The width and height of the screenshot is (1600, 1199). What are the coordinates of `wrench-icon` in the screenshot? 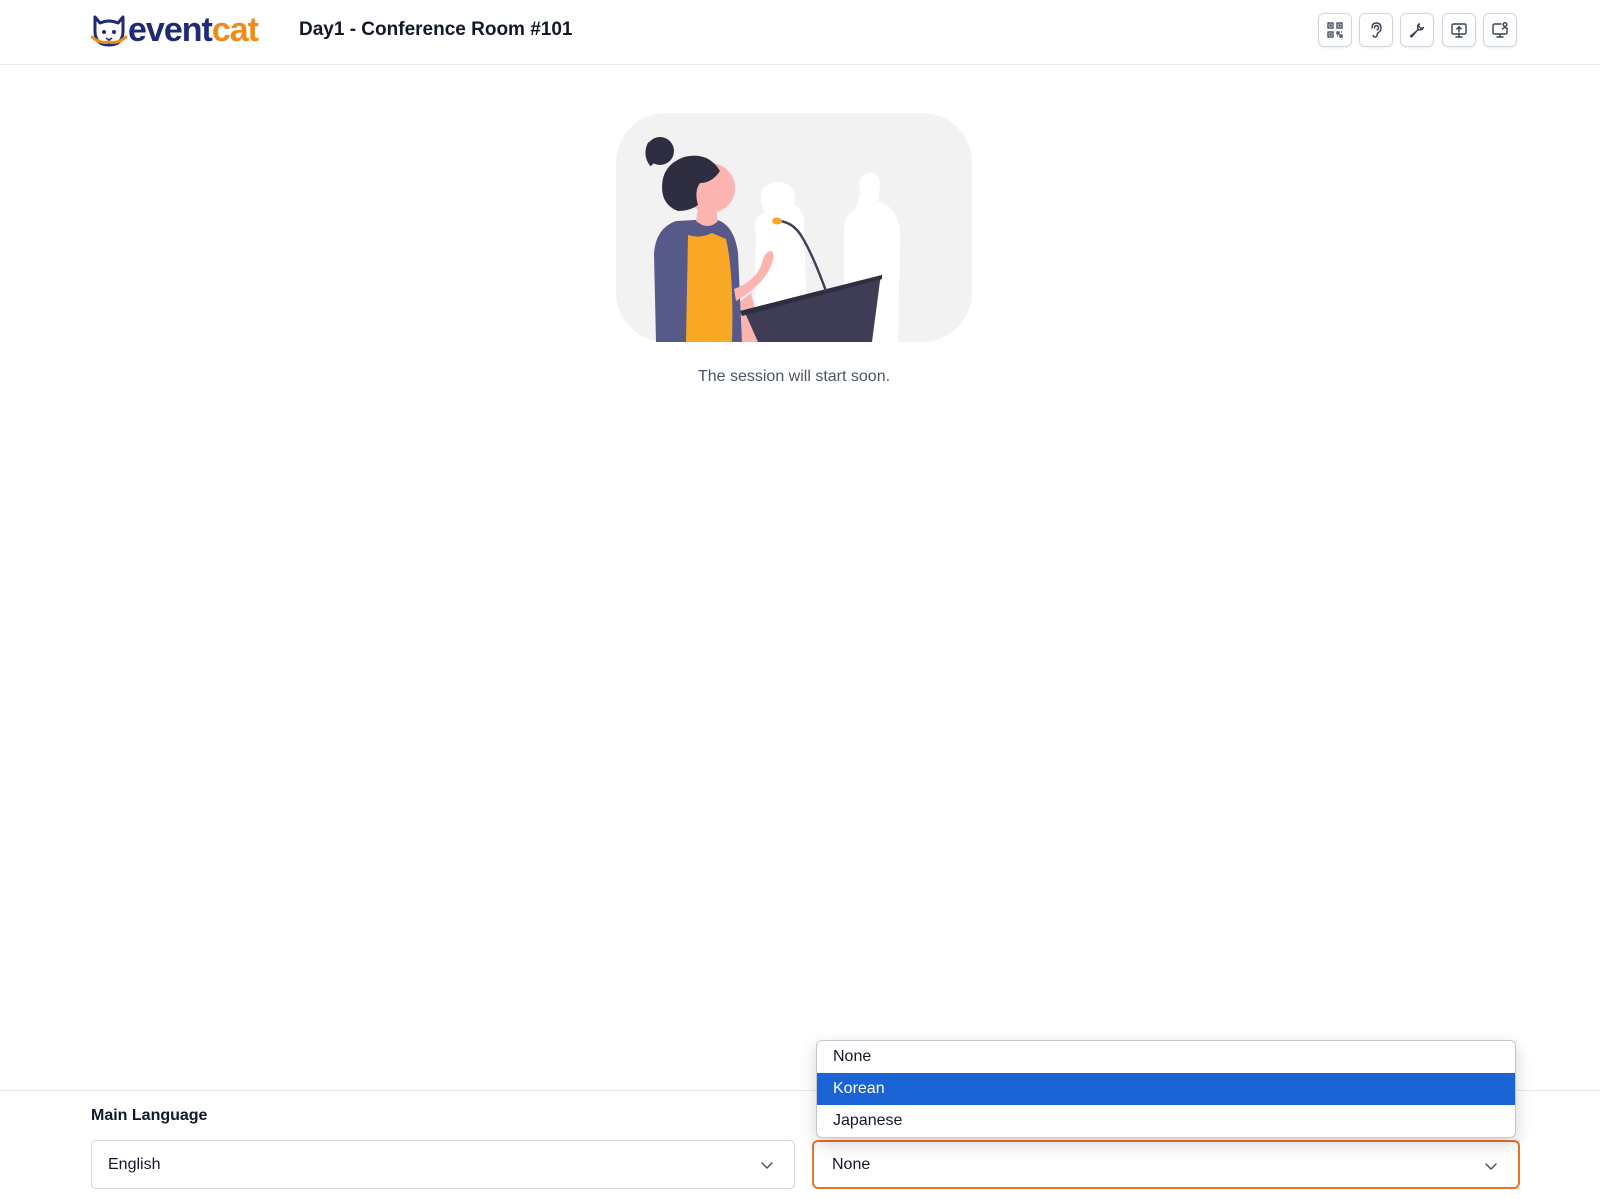 It's located at (1417, 30).